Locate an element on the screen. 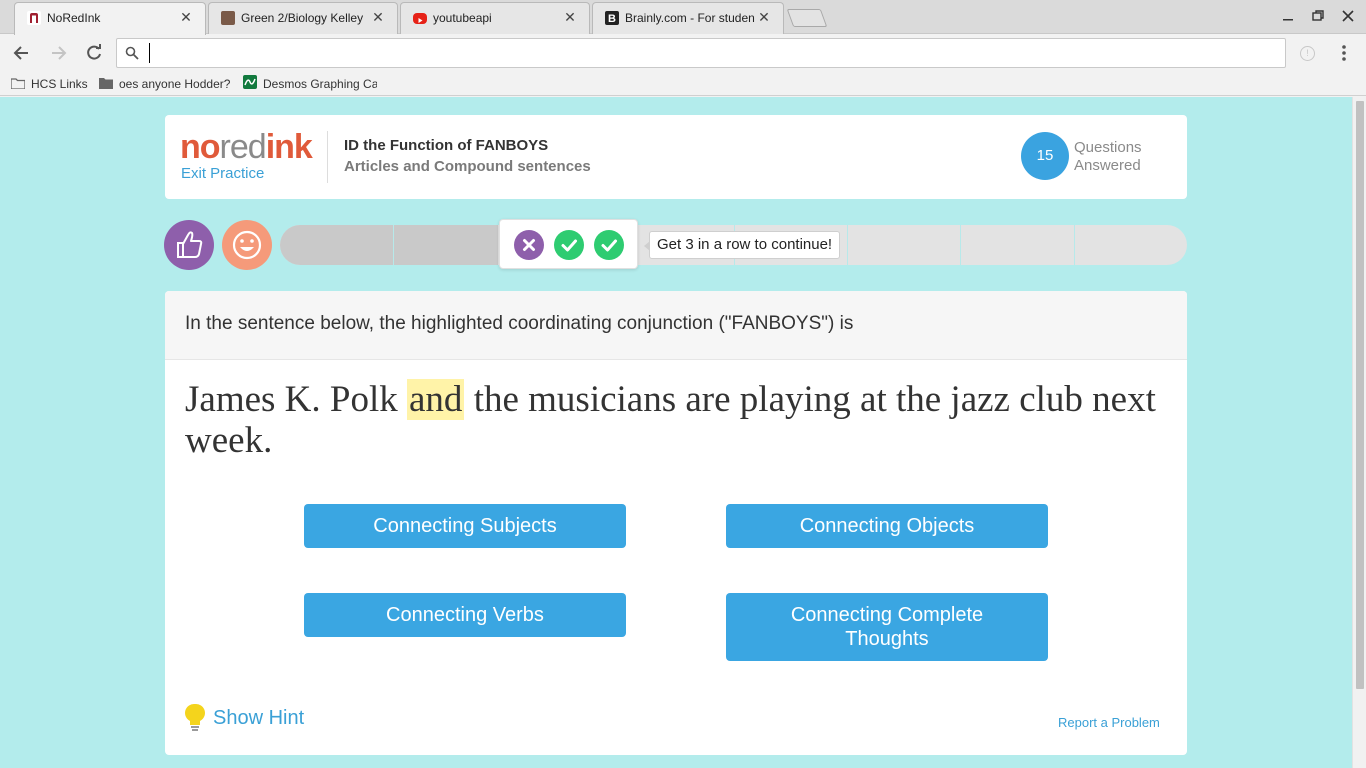  tab-youtubeapi: youtubeapi ✕ is located at coordinates (495, 18).